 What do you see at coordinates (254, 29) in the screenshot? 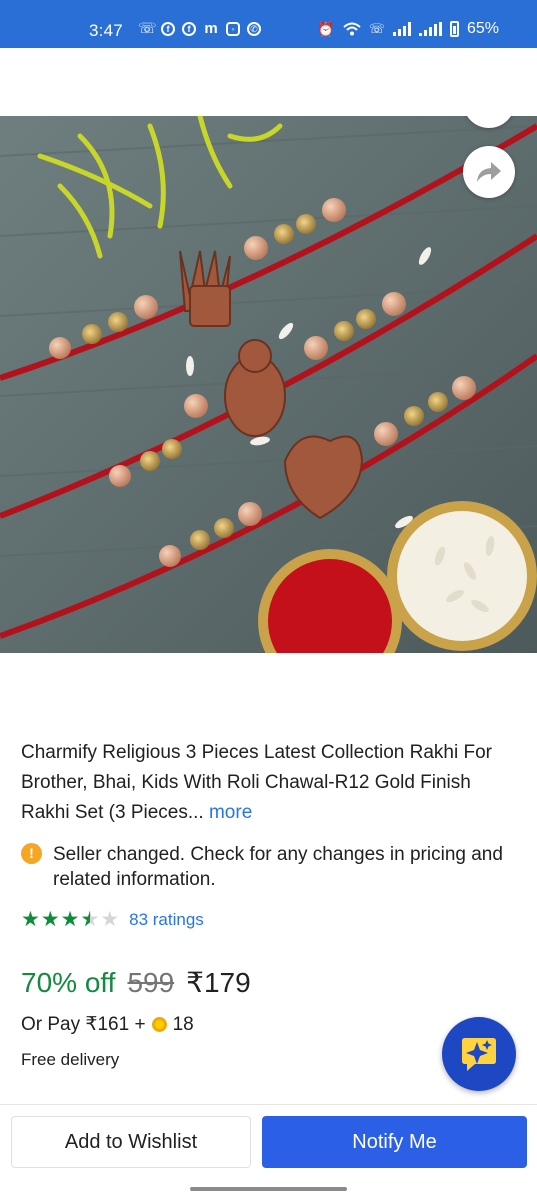
I see `whatsapp-icon: ✆` at bounding box center [254, 29].